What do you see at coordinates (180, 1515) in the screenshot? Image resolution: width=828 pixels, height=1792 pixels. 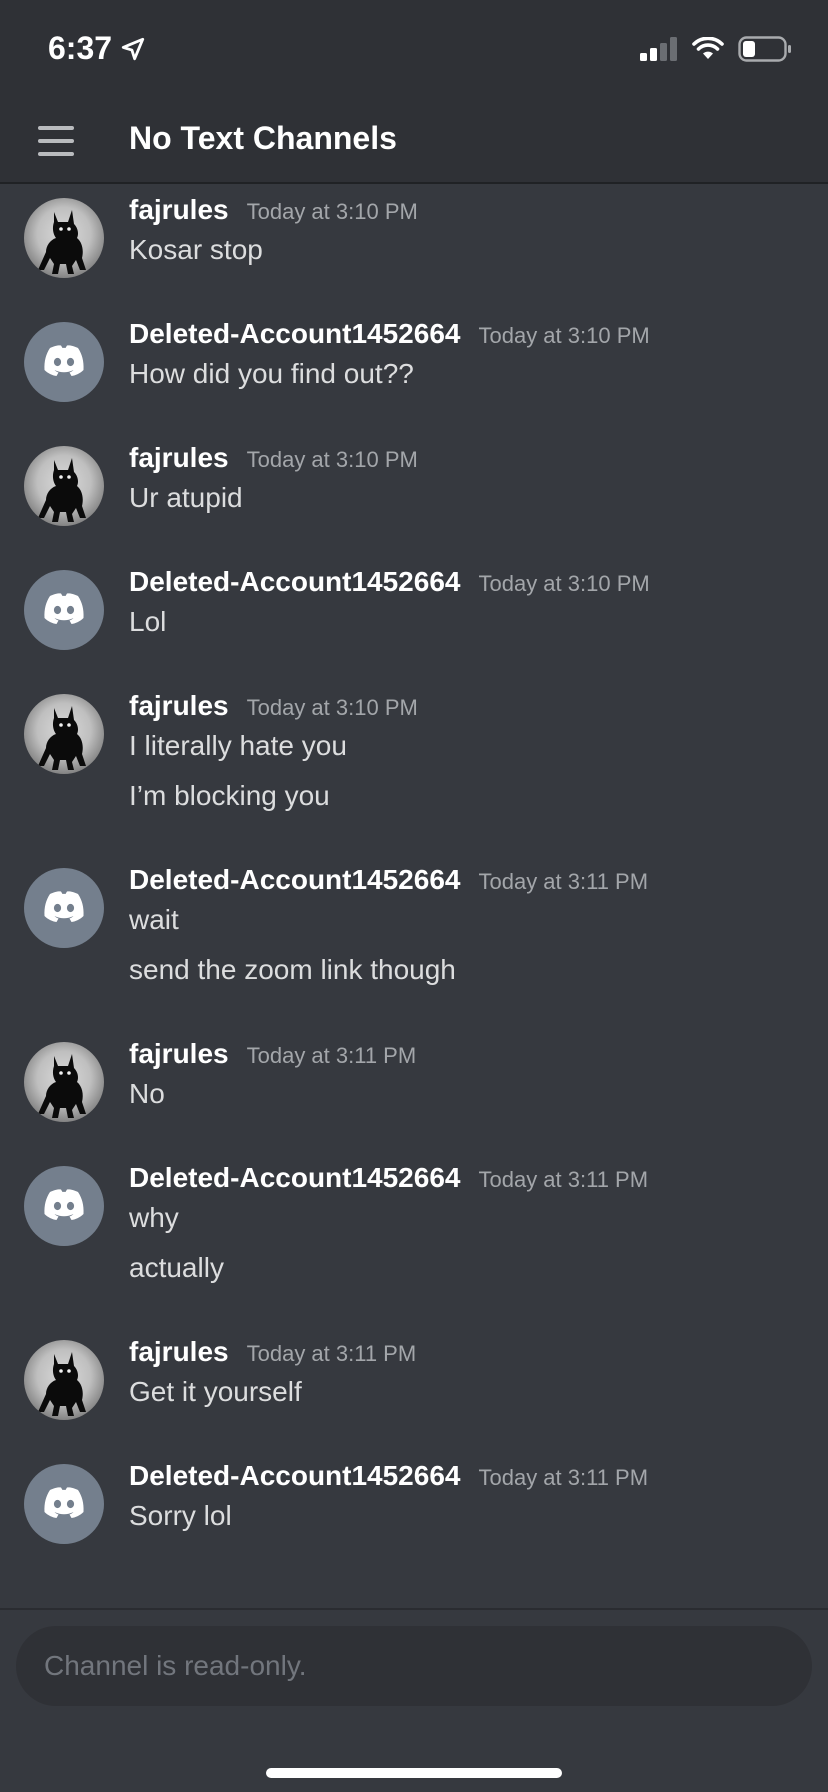 I see `message-text: Sorry lol` at bounding box center [180, 1515].